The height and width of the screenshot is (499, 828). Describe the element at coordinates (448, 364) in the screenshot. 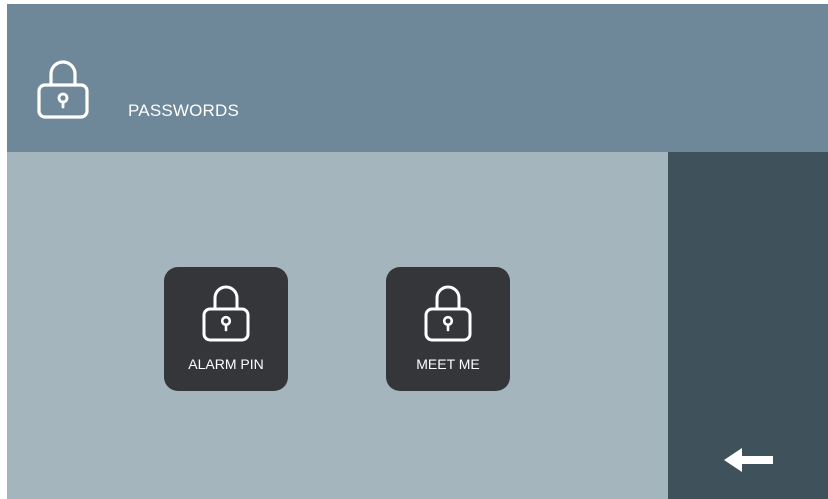

I see `tile-label: MEET ME` at that location.